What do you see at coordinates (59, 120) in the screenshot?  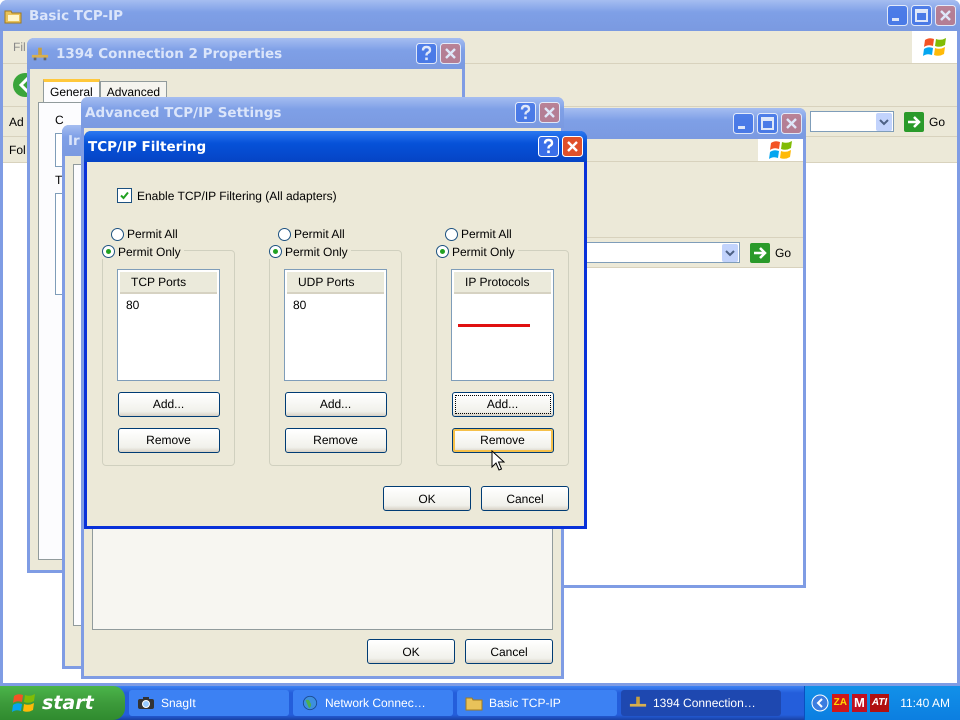 I see `field-label: C` at bounding box center [59, 120].